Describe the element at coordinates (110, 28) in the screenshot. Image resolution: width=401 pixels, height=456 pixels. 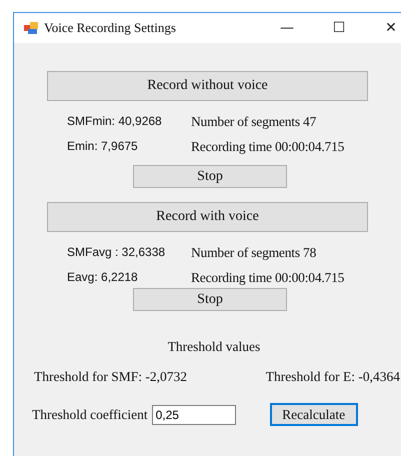
I see `window-title: Voice Recording Settings` at that location.